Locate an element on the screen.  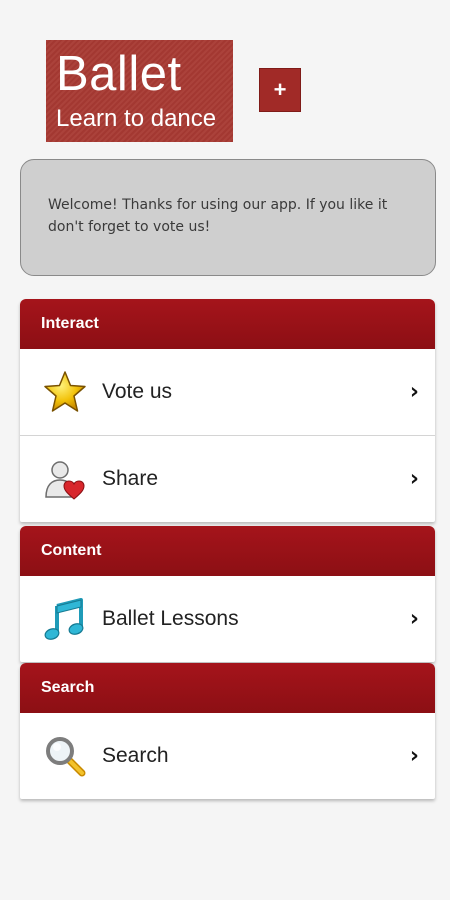
section-header-search: Search is located at coordinates (227, 688).